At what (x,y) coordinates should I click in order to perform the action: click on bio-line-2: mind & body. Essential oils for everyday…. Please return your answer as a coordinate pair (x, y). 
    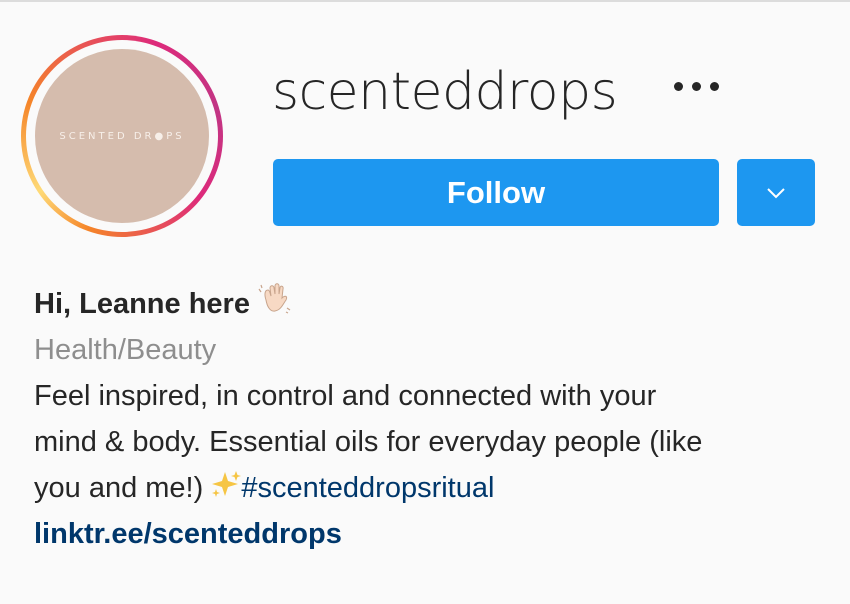
    Looking at the image, I should click on (368, 442).